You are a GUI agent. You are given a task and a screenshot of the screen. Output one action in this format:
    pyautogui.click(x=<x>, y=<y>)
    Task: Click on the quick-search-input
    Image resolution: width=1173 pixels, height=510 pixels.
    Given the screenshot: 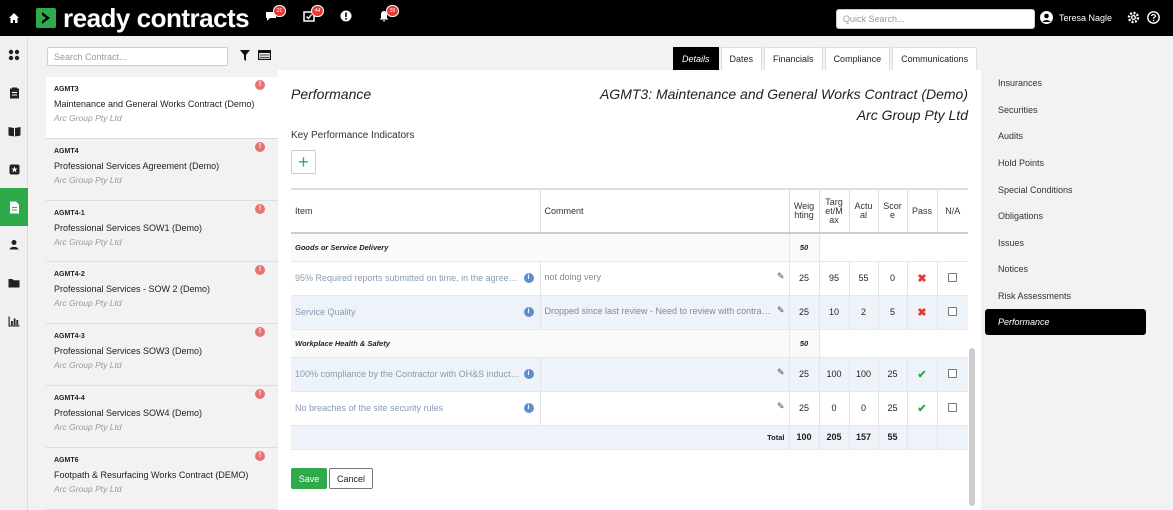 What is the action you would take?
    pyautogui.click(x=935, y=19)
    